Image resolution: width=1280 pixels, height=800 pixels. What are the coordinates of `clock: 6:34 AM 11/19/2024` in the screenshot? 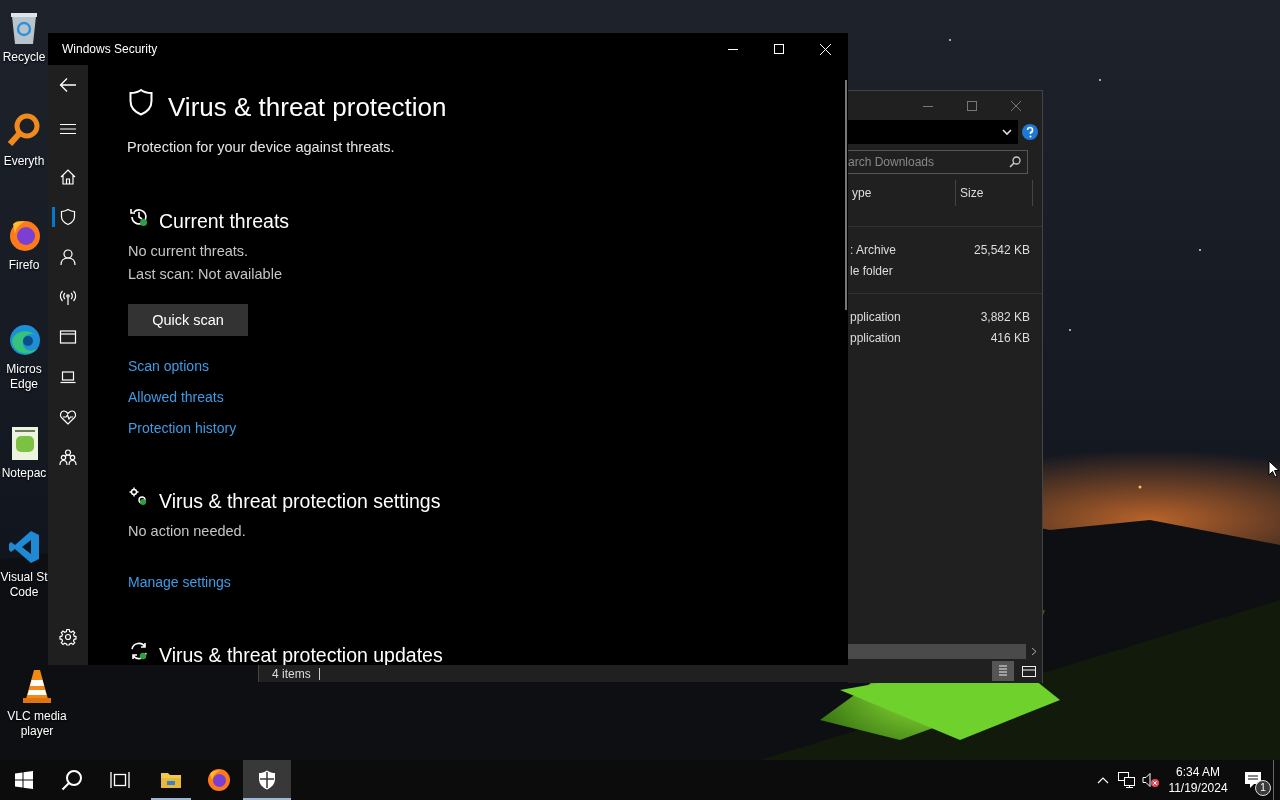 It's located at (1198, 780).